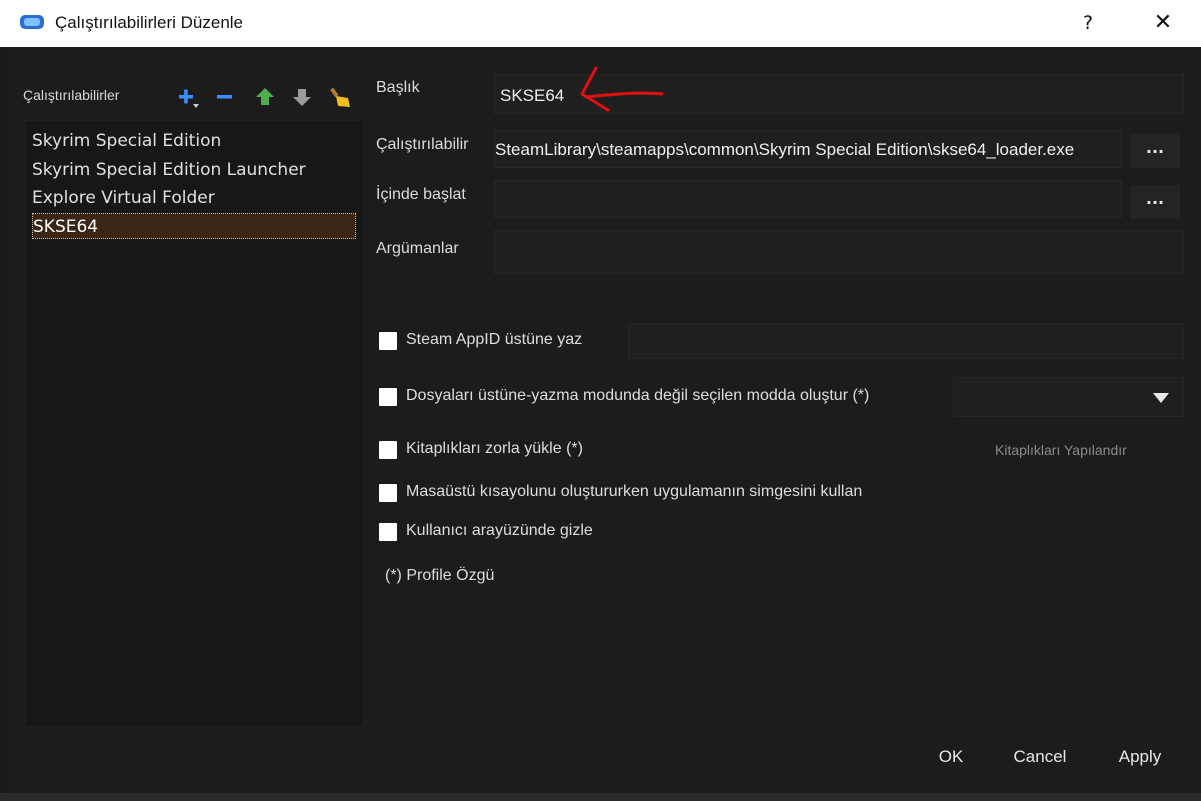  Describe the element at coordinates (600, 23) in the screenshot. I see `title-bar: Çalıştırılabilirleri Düzenle ? ✕` at that location.